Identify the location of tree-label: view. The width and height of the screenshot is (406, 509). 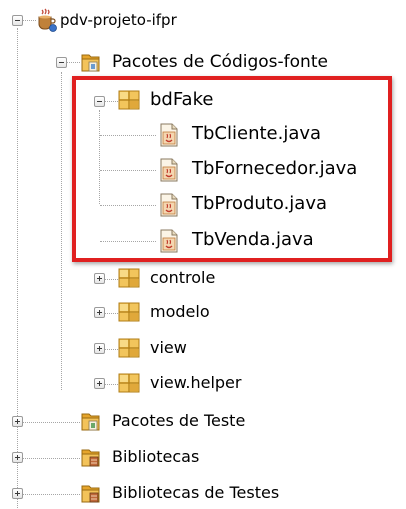
(168, 347).